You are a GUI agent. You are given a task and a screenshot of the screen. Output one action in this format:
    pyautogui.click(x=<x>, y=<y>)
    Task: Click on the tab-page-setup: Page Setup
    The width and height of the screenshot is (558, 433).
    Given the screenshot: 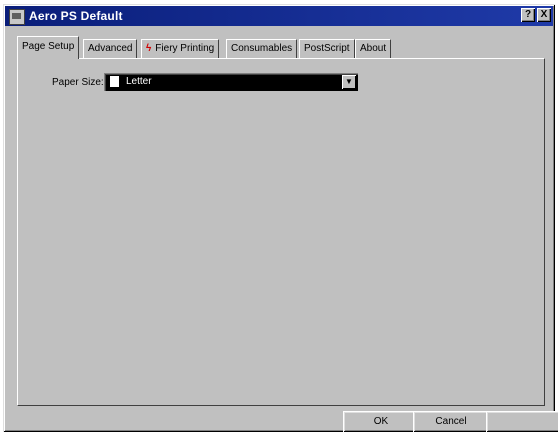 What is the action you would take?
    pyautogui.click(x=48, y=47)
    